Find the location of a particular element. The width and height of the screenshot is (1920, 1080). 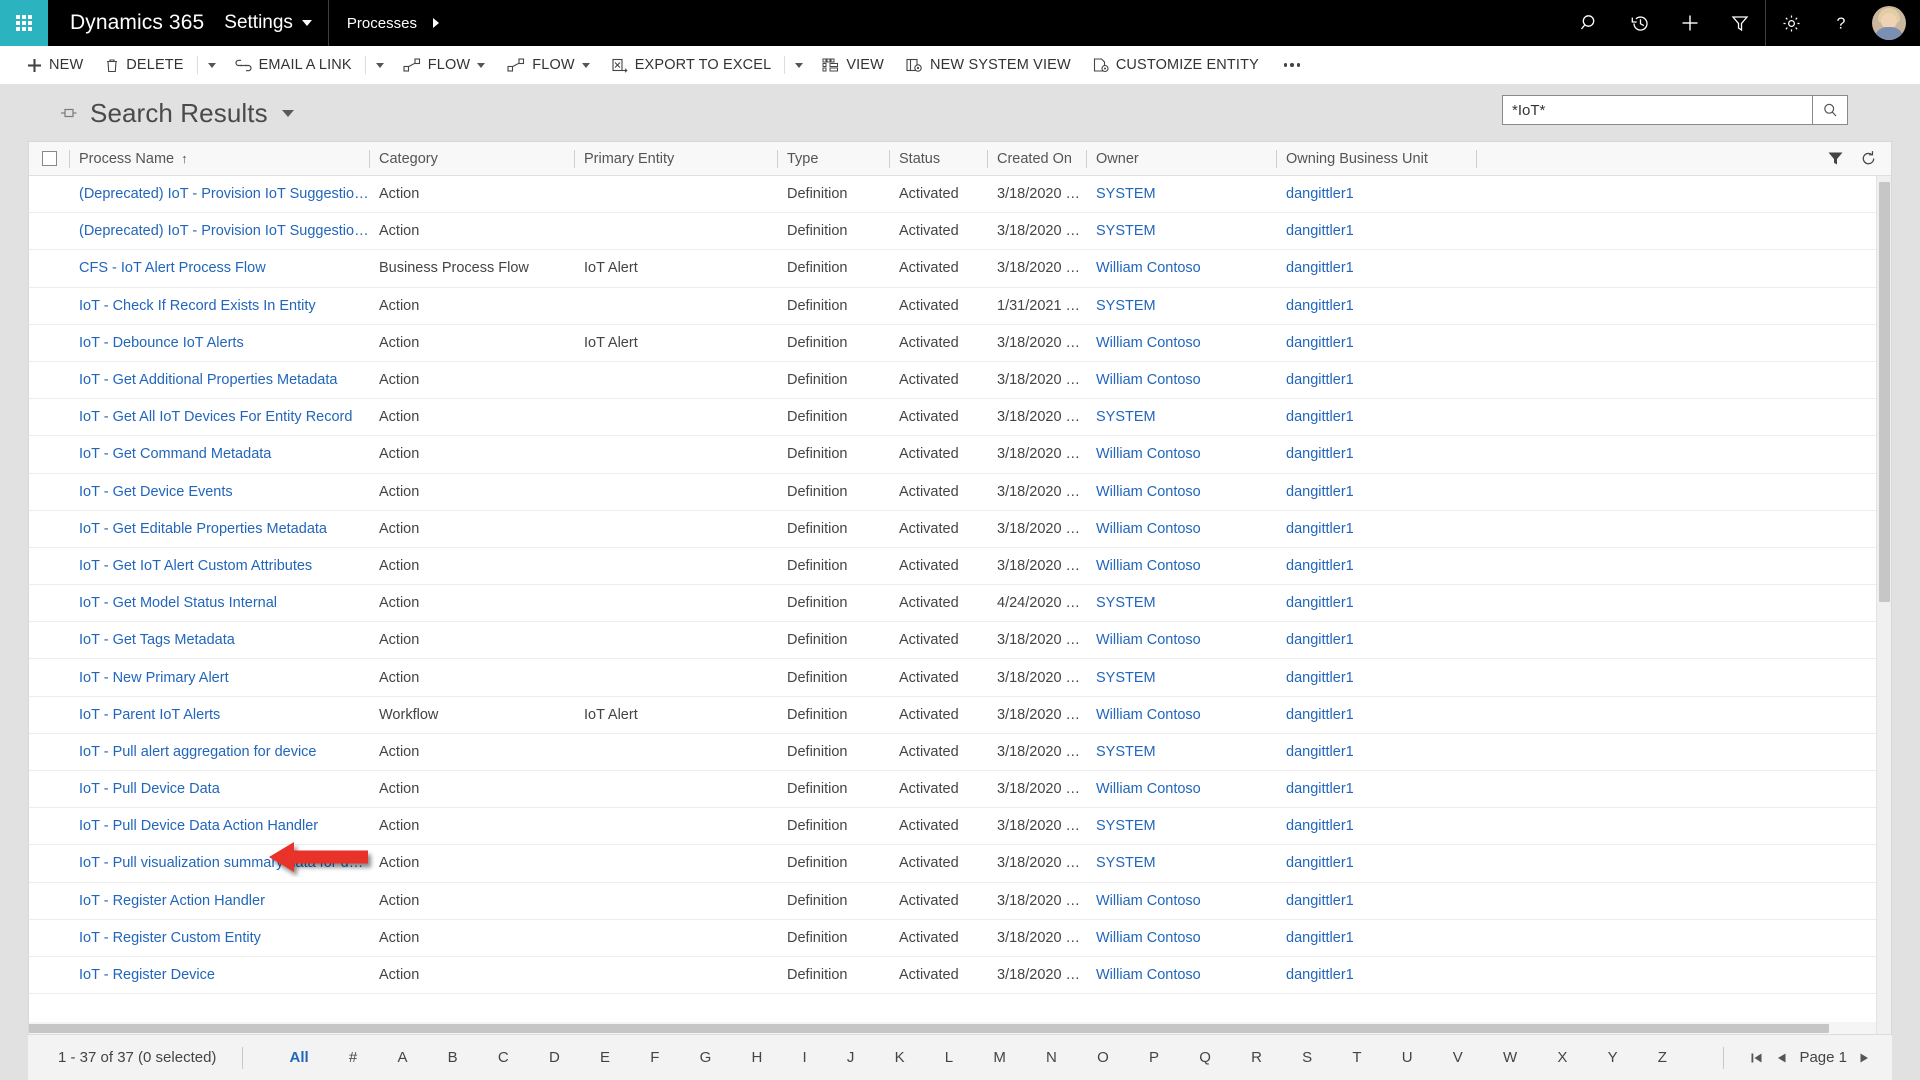

vertical-scrollbar is located at coordinates (1883, 605).